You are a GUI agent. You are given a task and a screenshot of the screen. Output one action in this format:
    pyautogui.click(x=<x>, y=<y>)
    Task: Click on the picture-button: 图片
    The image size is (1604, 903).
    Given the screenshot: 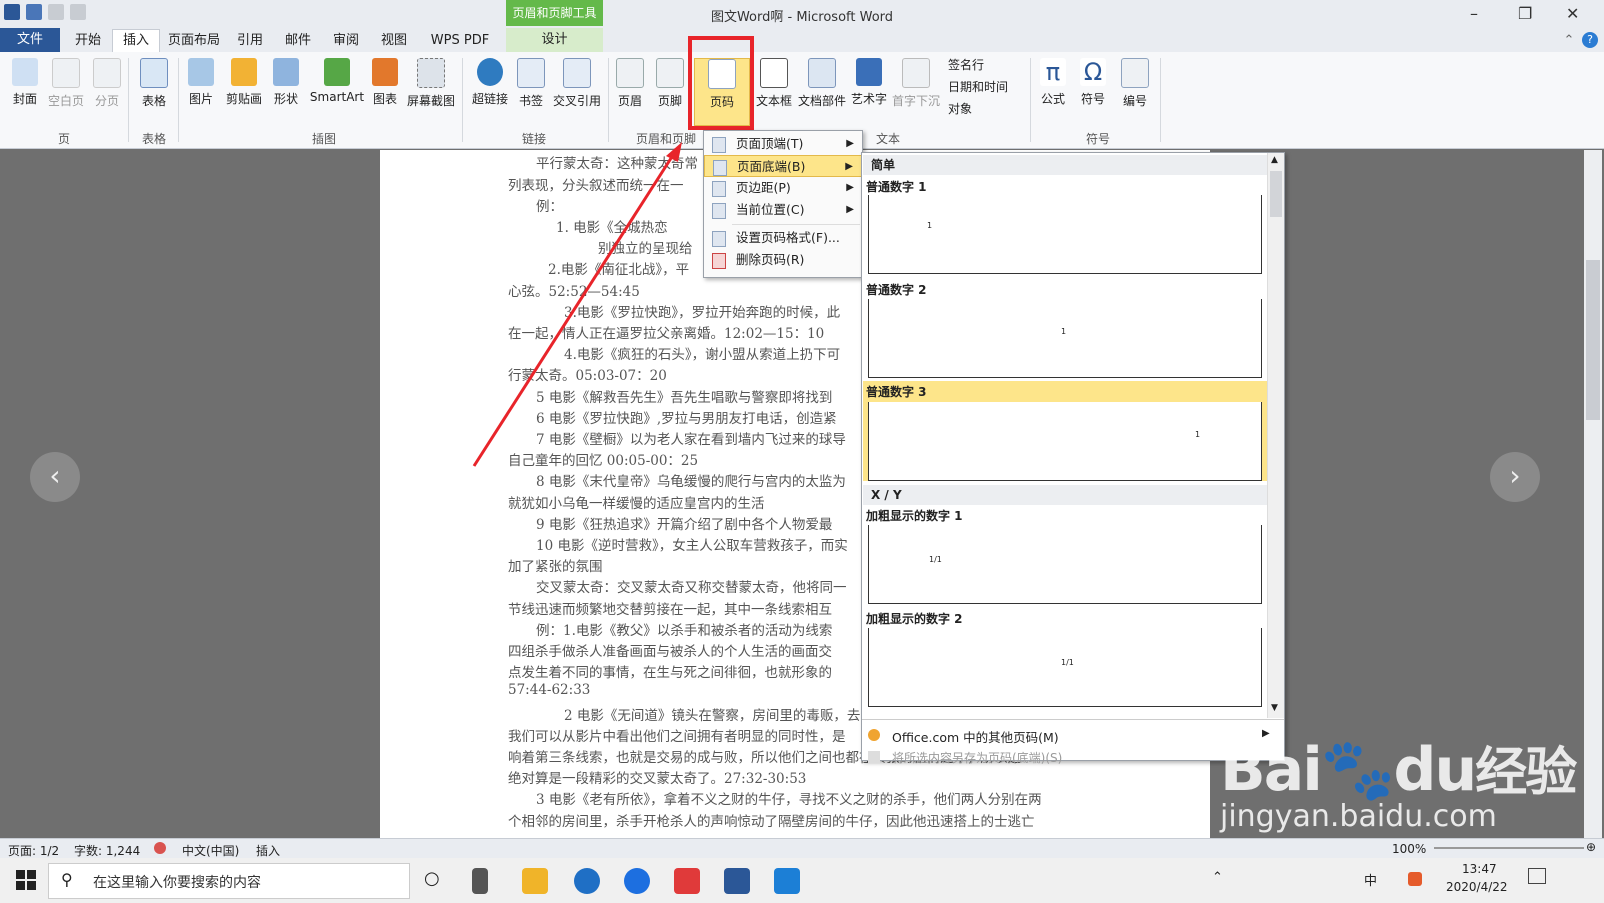 What is the action you would take?
    pyautogui.click(x=201, y=91)
    